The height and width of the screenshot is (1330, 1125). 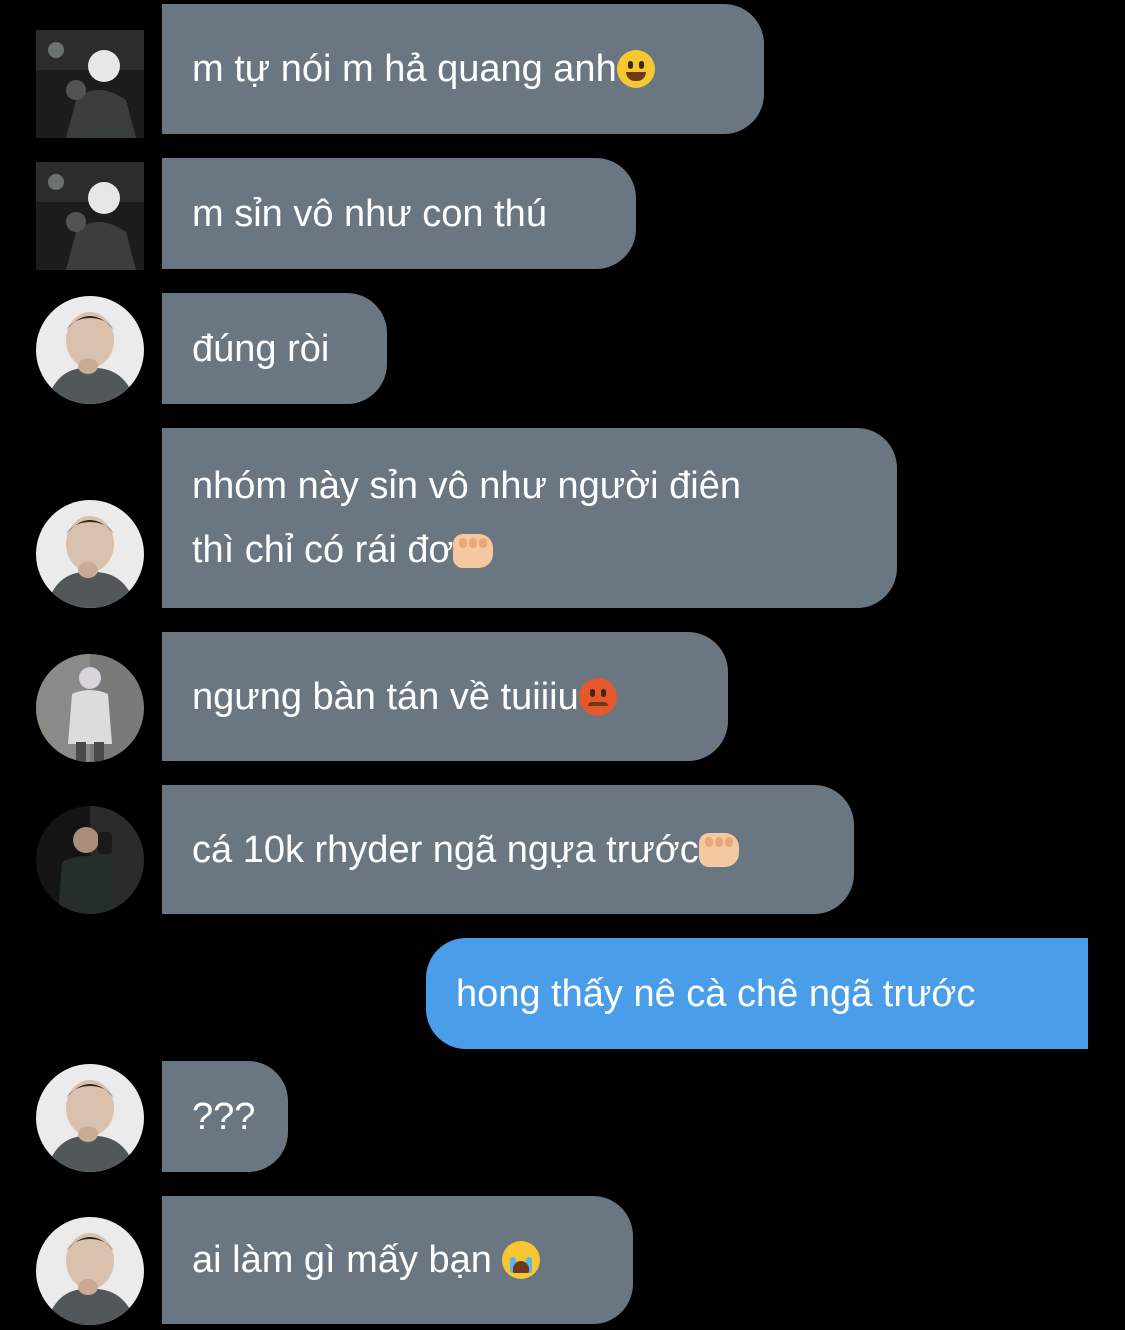 I want to click on message-text: m sỉn vô như con thú, so click(x=369, y=213).